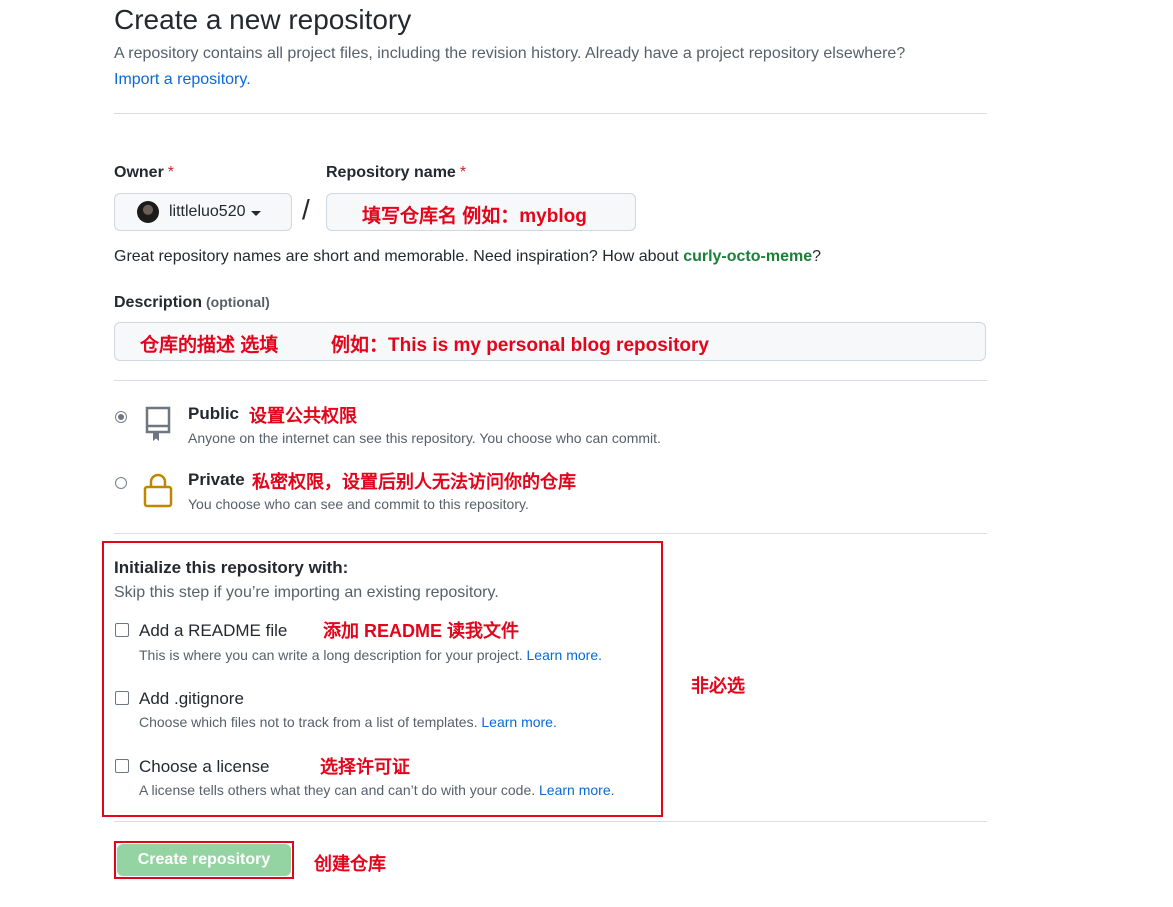  Describe the element at coordinates (350, 864) in the screenshot. I see `create-annotation: 创建仓库` at that location.